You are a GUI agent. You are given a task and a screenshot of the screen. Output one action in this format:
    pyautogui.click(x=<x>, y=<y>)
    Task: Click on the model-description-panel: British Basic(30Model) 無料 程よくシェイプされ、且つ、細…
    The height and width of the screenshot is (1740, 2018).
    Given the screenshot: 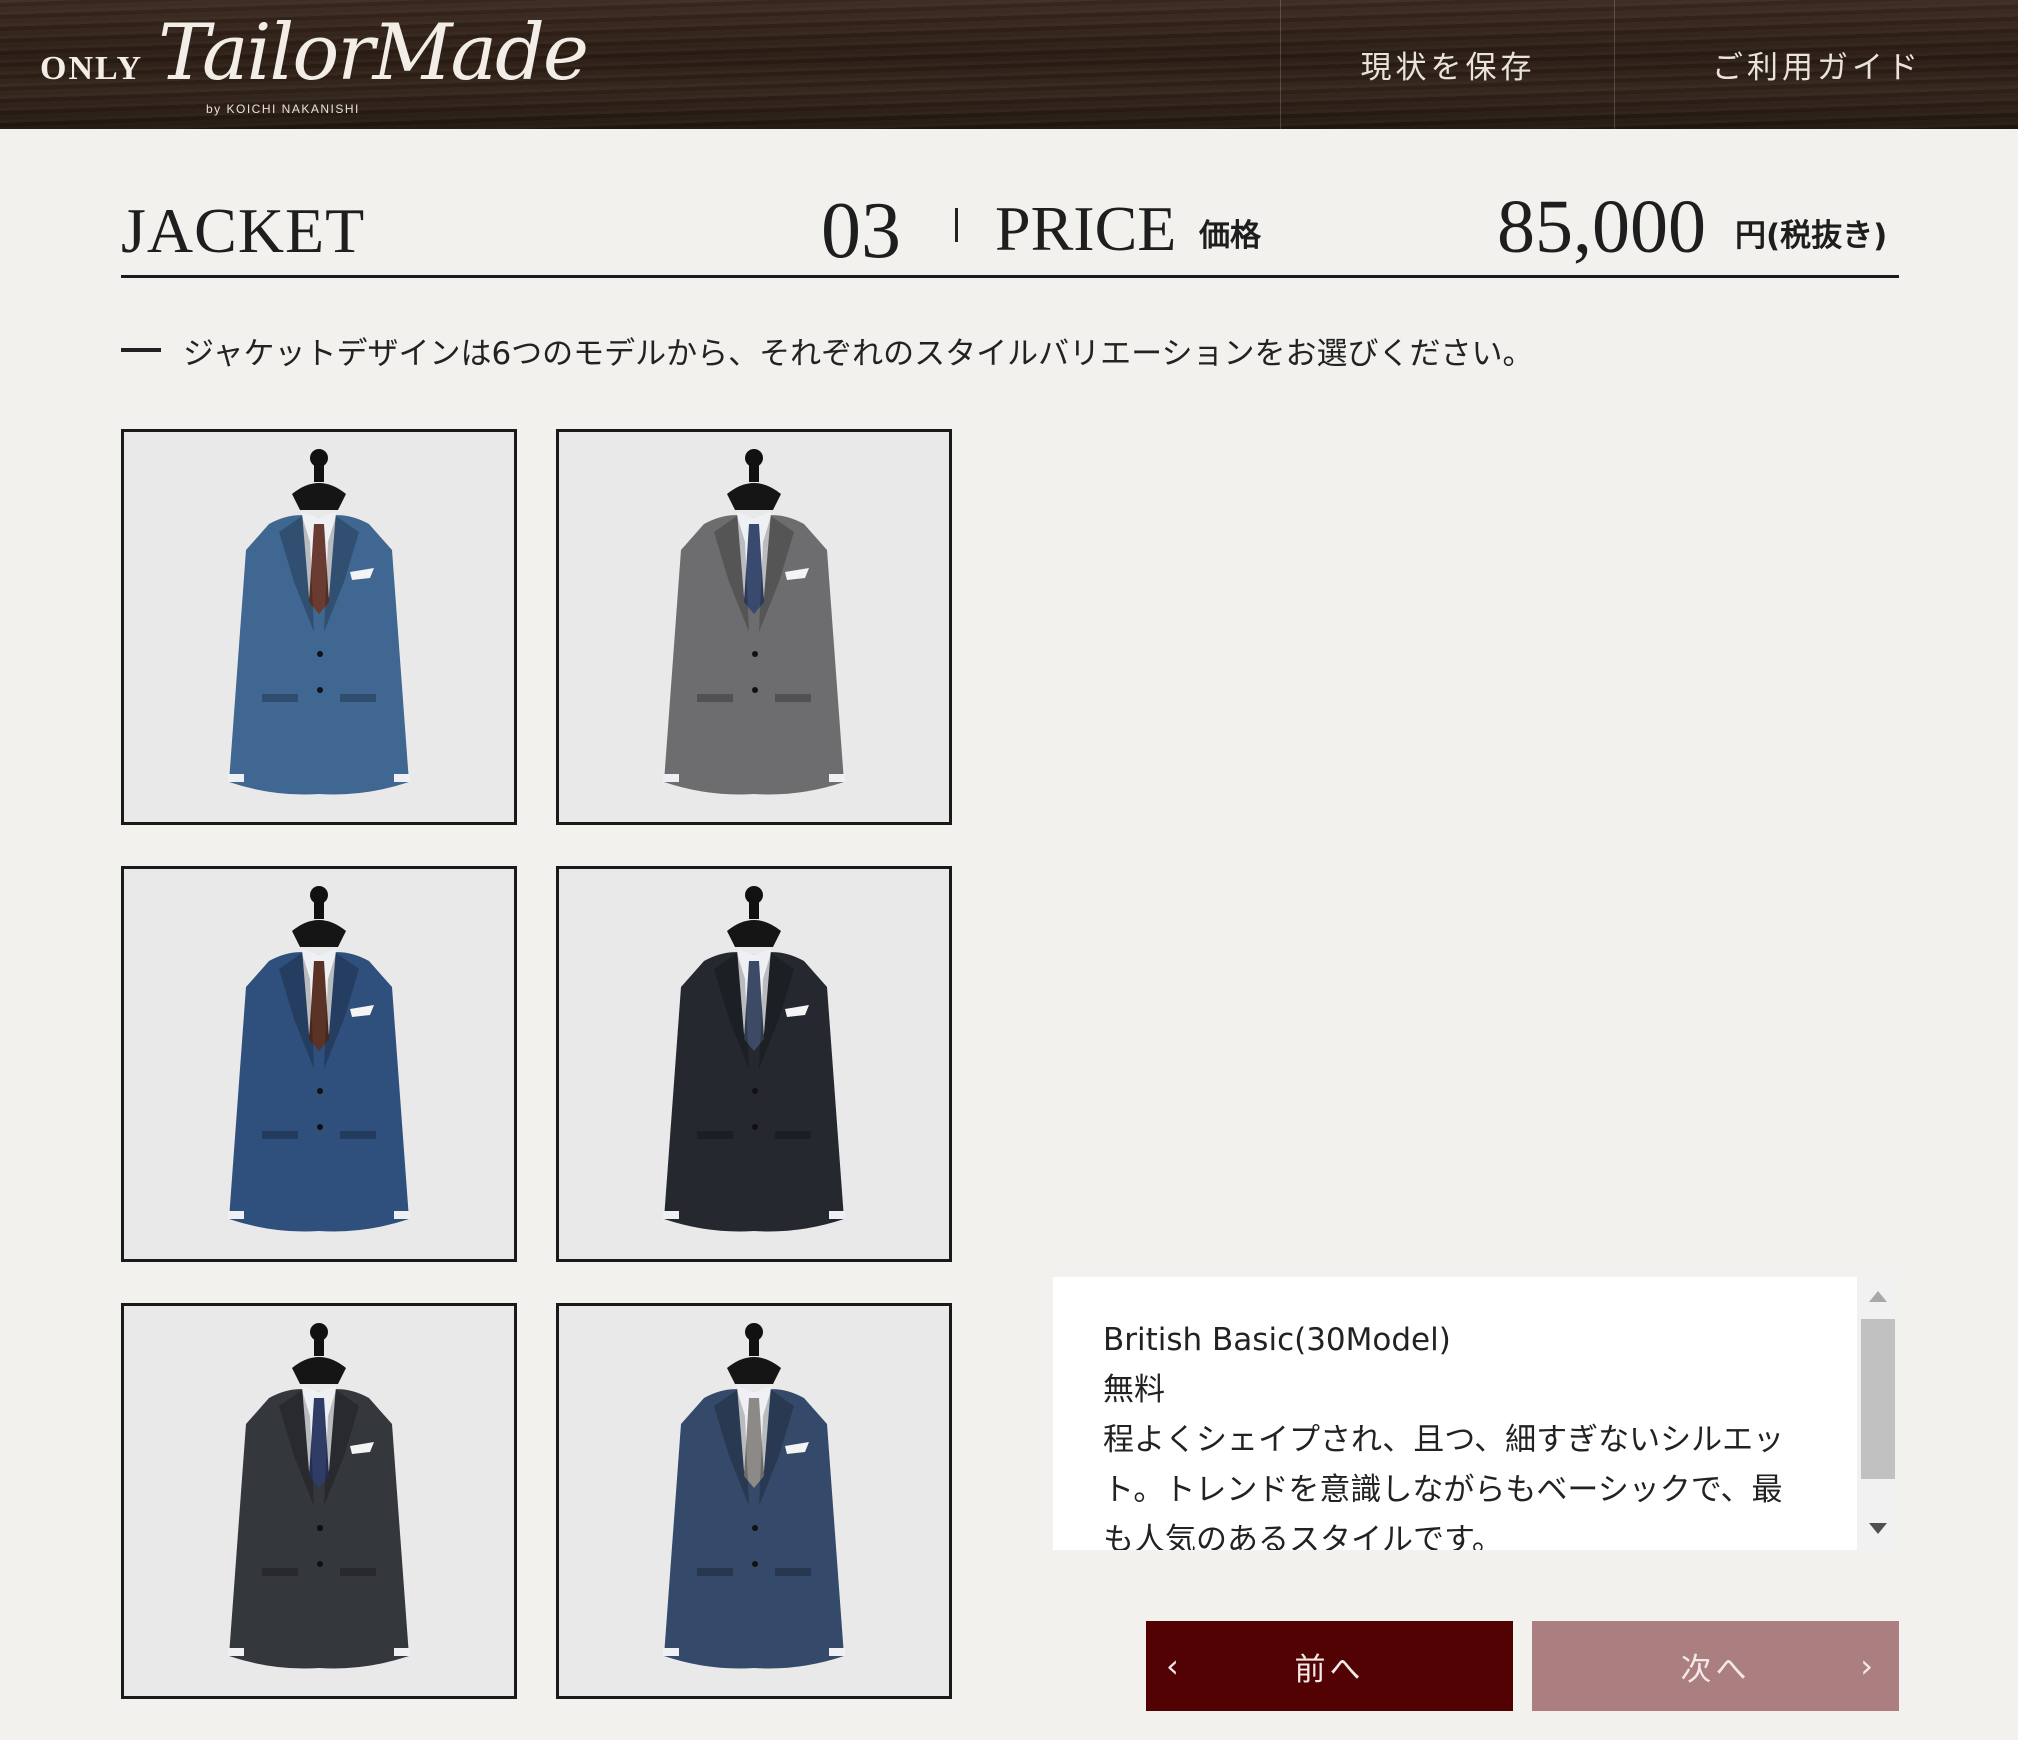 What is the action you would take?
    pyautogui.click(x=1455, y=1413)
    